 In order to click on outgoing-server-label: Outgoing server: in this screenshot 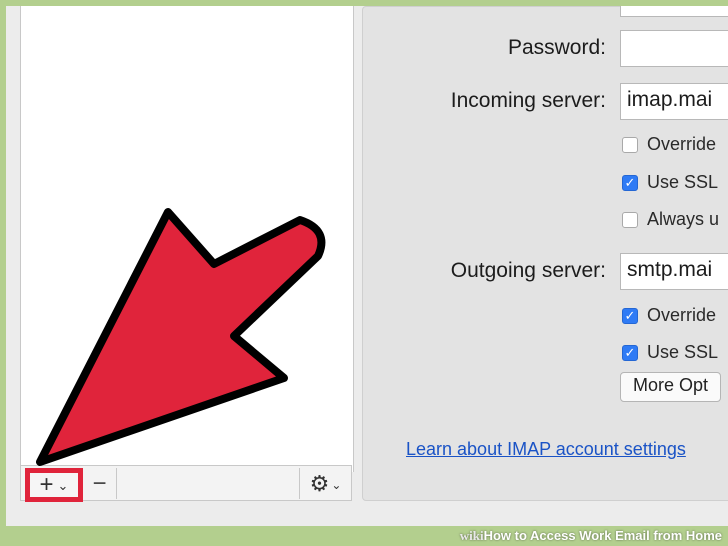, I will do `click(528, 270)`.